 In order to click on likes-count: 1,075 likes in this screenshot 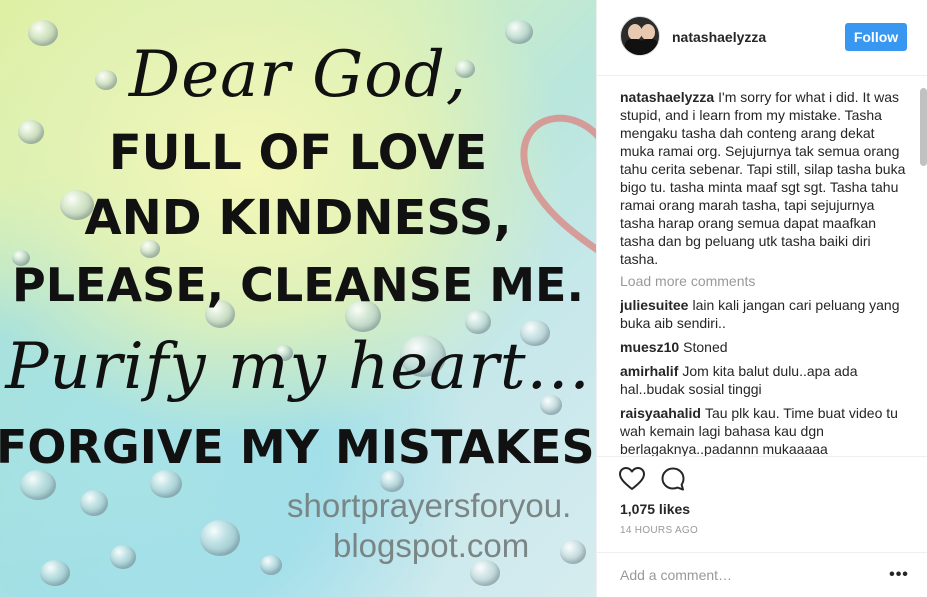, I will do `click(655, 509)`.